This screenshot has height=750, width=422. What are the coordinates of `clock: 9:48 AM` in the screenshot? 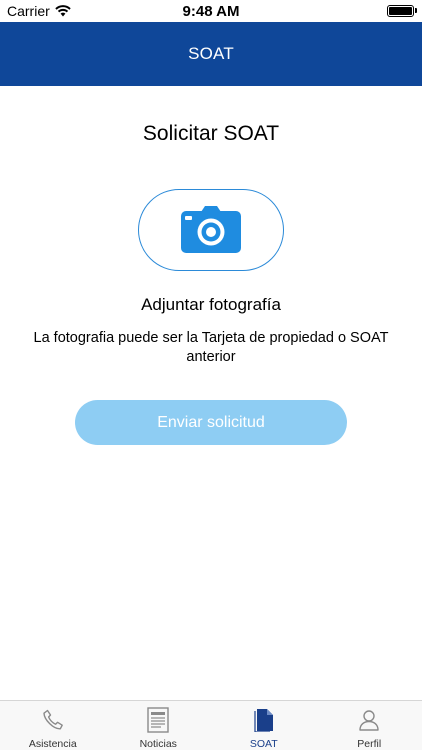 It's located at (211, 11).